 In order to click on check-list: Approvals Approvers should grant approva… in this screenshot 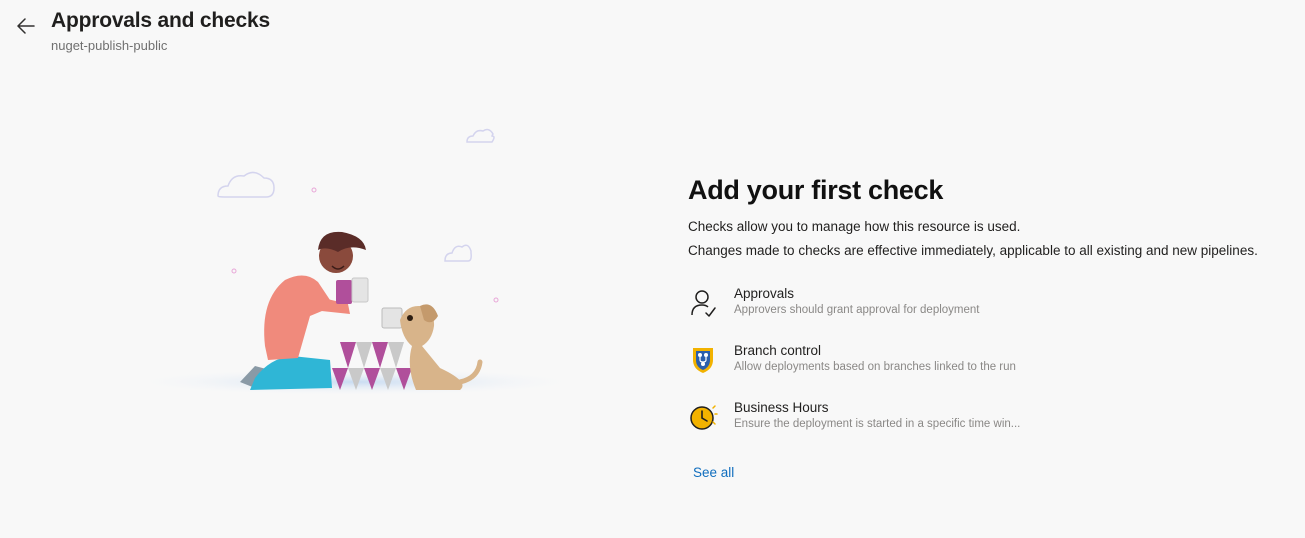, I will do `click(993, 369)`.